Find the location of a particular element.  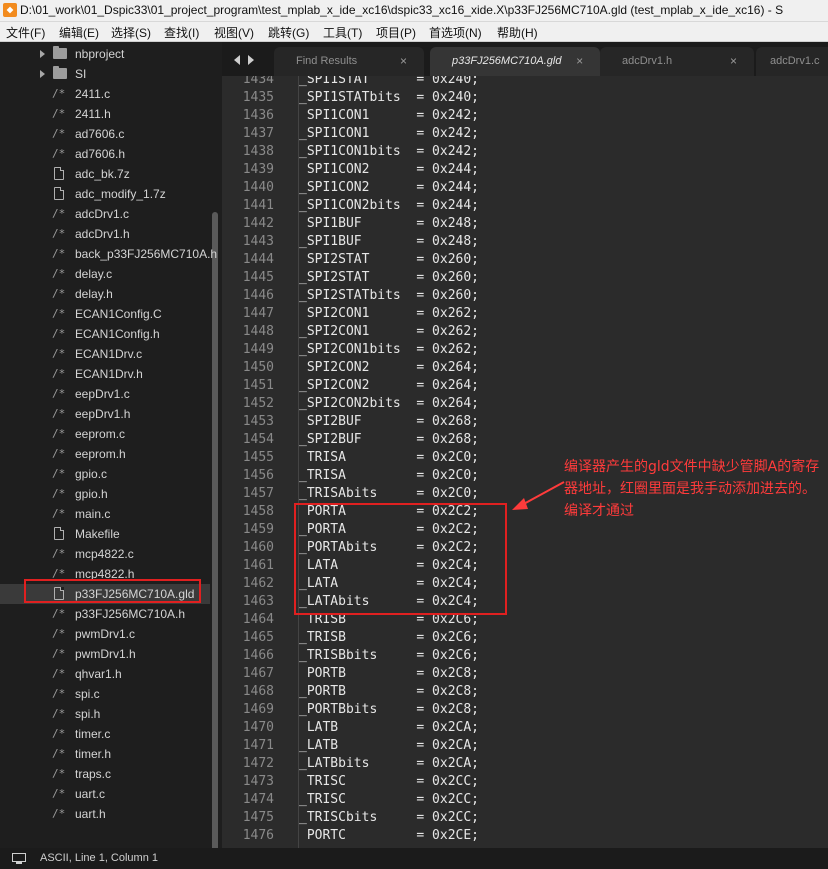

sidebar-item-qhvar1-h: /* qhvar1.h is located at coordinates (105, 674).